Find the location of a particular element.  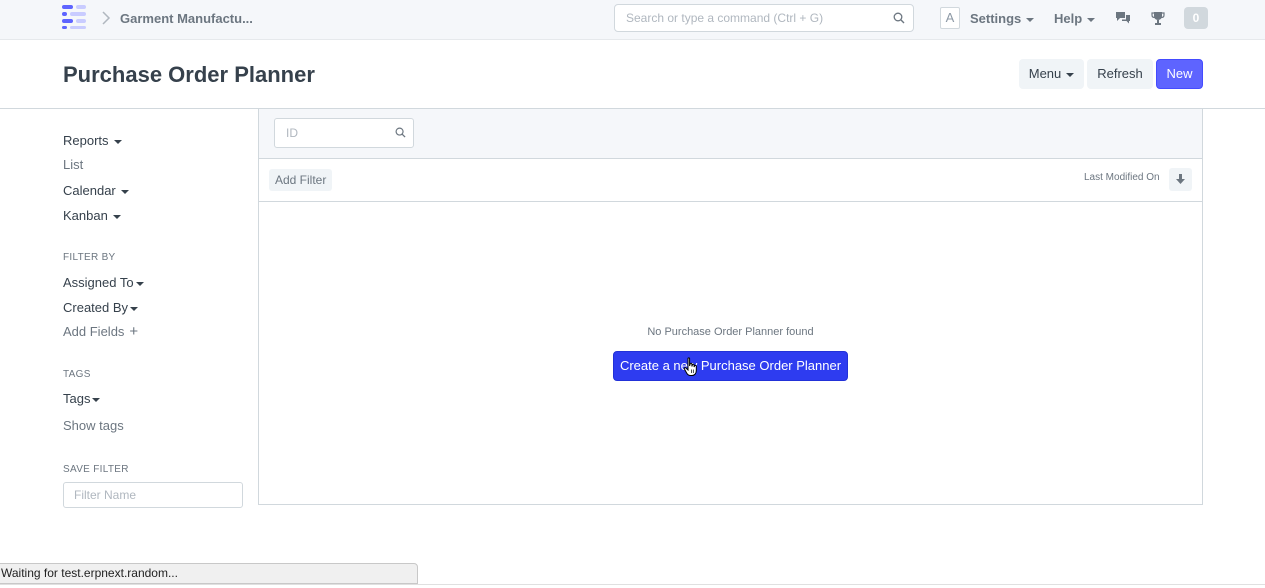

menu-button: Menu is located at coordinates (1051, 74).